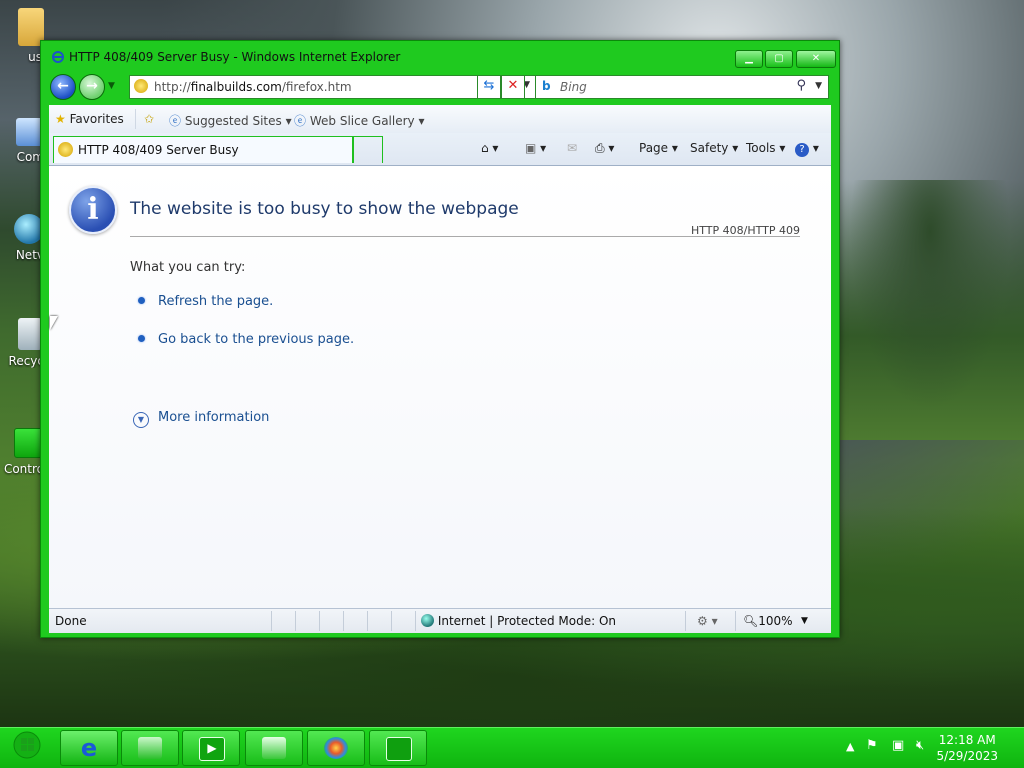  Describe the element at coordinates (35, 57) in the screenshot. I see `desktop-icon-label: us` at that location.